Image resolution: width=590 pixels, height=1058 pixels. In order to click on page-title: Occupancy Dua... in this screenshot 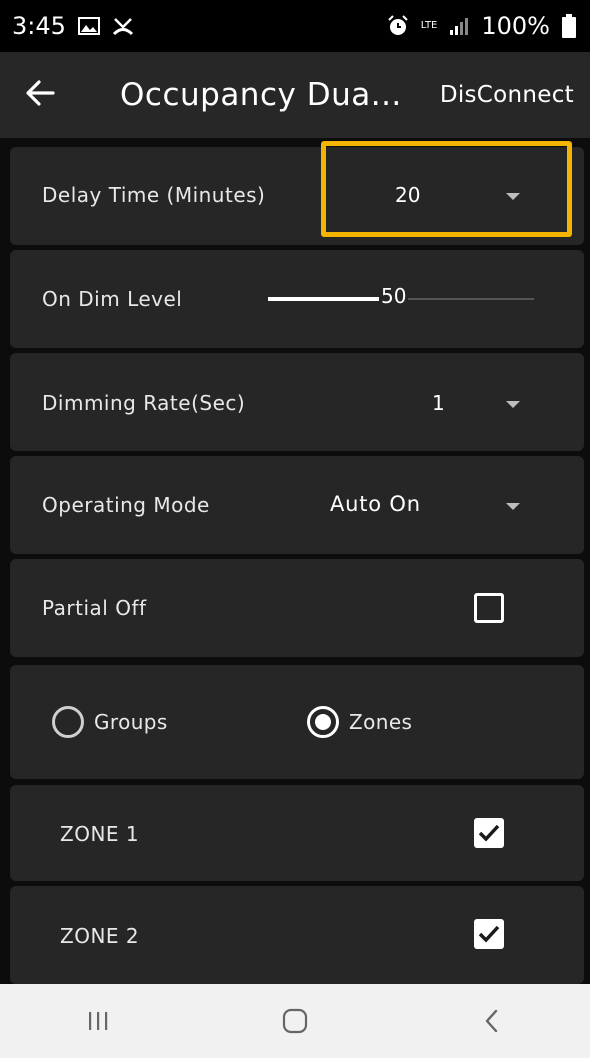, I will do `click(261, 95)`.